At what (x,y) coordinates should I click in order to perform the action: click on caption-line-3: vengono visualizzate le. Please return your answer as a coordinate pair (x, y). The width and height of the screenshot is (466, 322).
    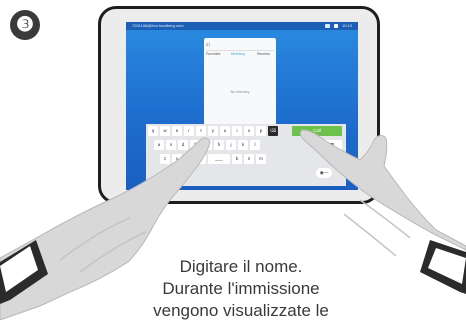
    Looking at the image, I should click on (241, 310).